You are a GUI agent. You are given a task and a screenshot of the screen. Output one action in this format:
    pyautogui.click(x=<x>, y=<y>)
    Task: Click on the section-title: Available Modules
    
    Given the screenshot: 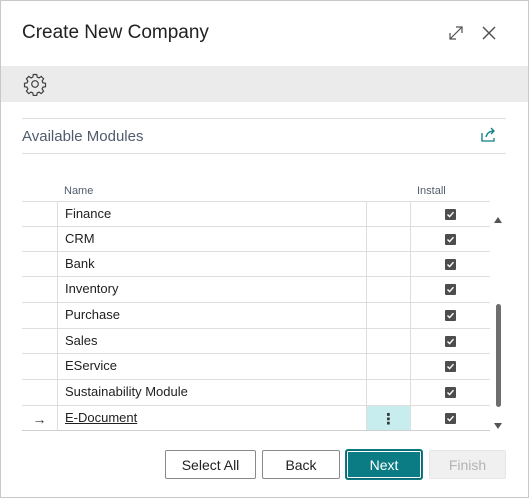 What is the action you would take?
    pyautogui.click(x=83, y=136)
    